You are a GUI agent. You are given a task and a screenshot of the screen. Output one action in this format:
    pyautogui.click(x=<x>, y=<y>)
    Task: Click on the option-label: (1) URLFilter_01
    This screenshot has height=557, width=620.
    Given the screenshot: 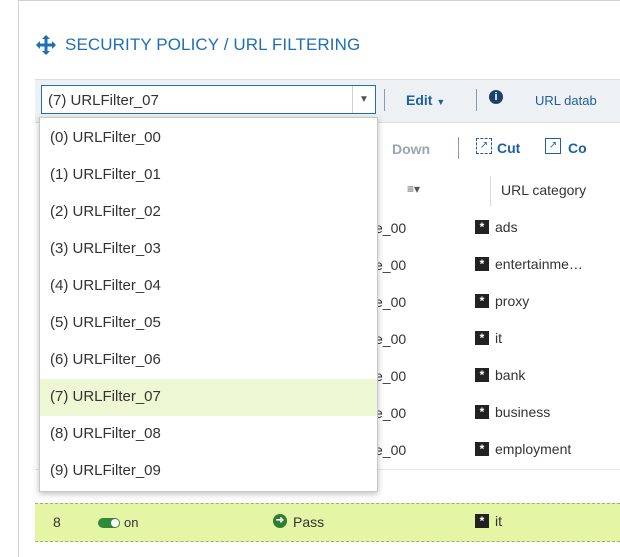 What is the action you would take?
    pyautogui.click(x=105, y=174)
    